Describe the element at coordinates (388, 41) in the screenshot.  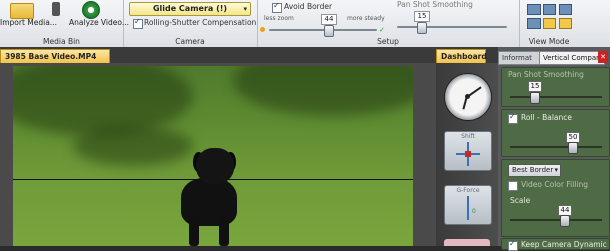
I see `setup-group-label: Setup` at that location.